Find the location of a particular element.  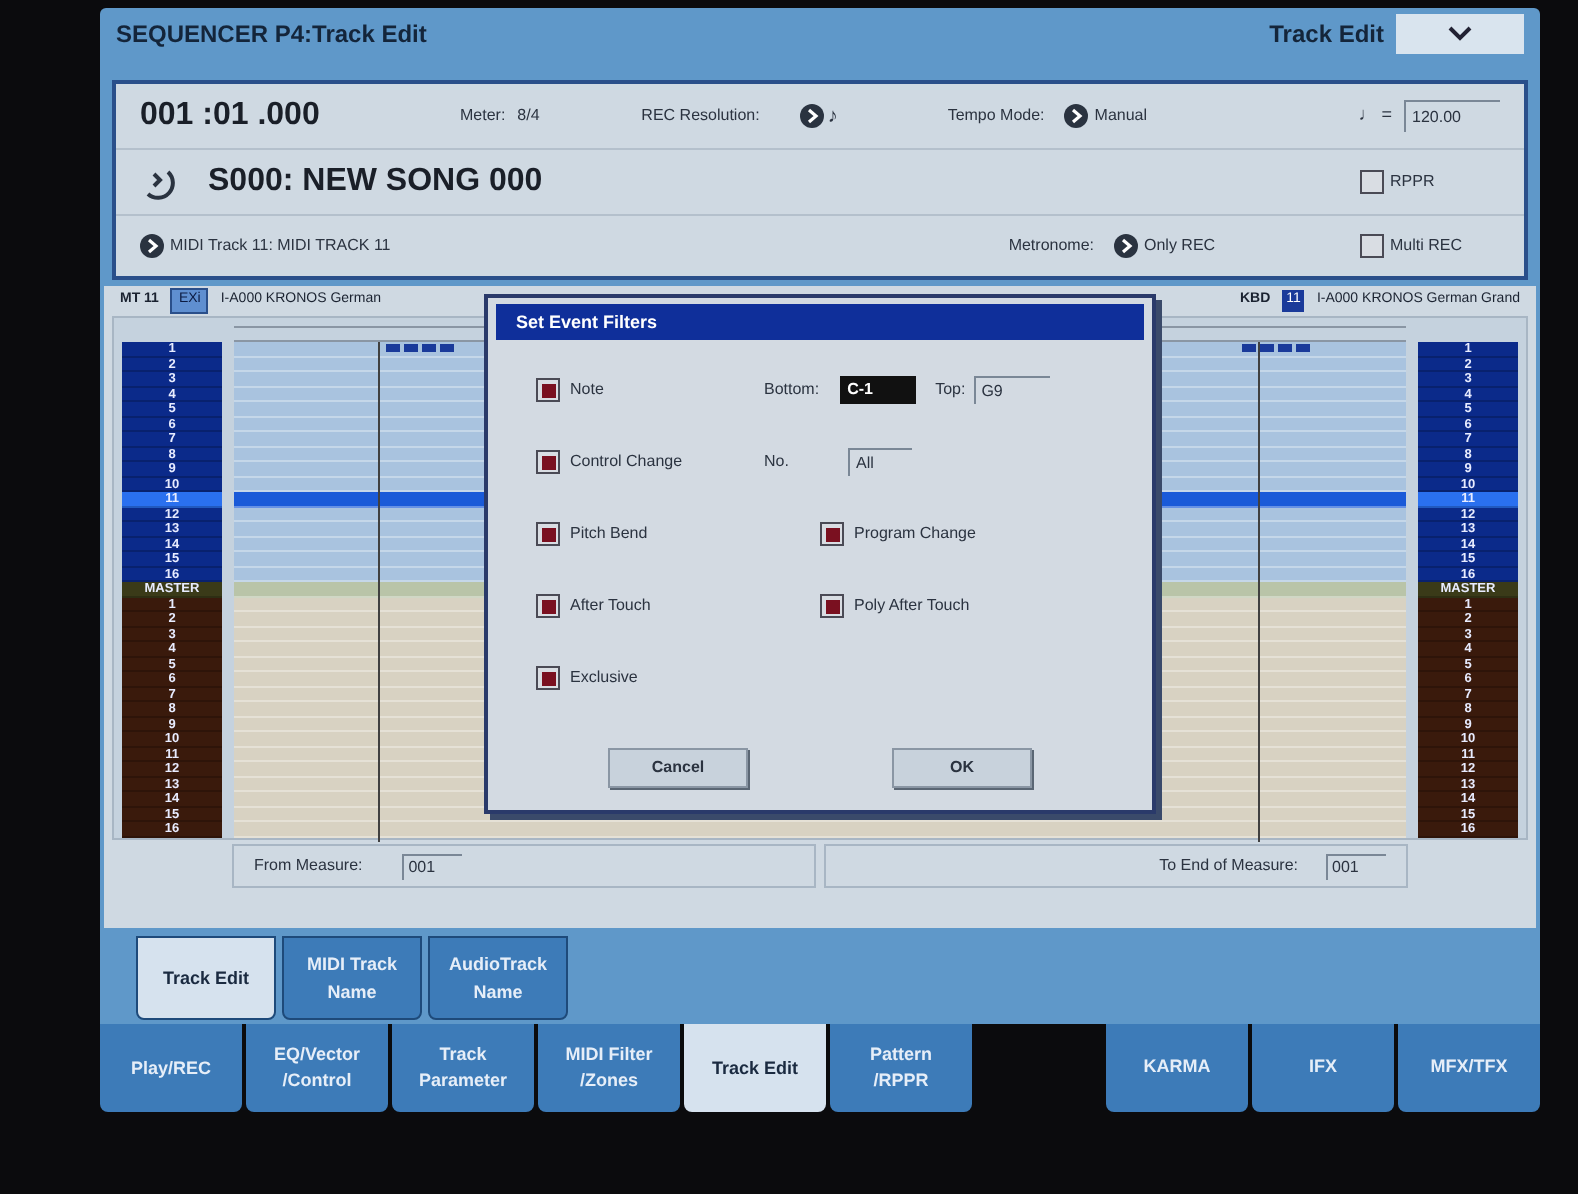

number-field: All is located at coordinates (880, 462).